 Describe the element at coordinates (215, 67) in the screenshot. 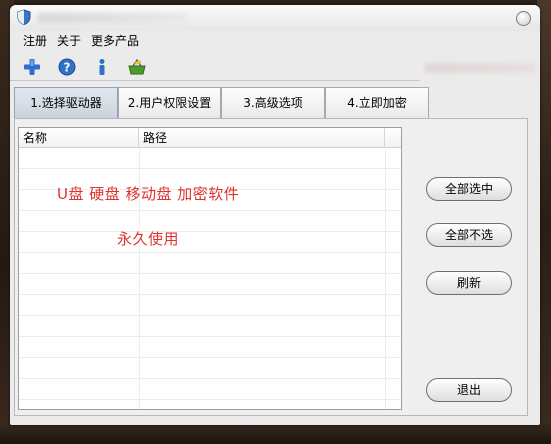

I see `toolbar: ?` at that location.